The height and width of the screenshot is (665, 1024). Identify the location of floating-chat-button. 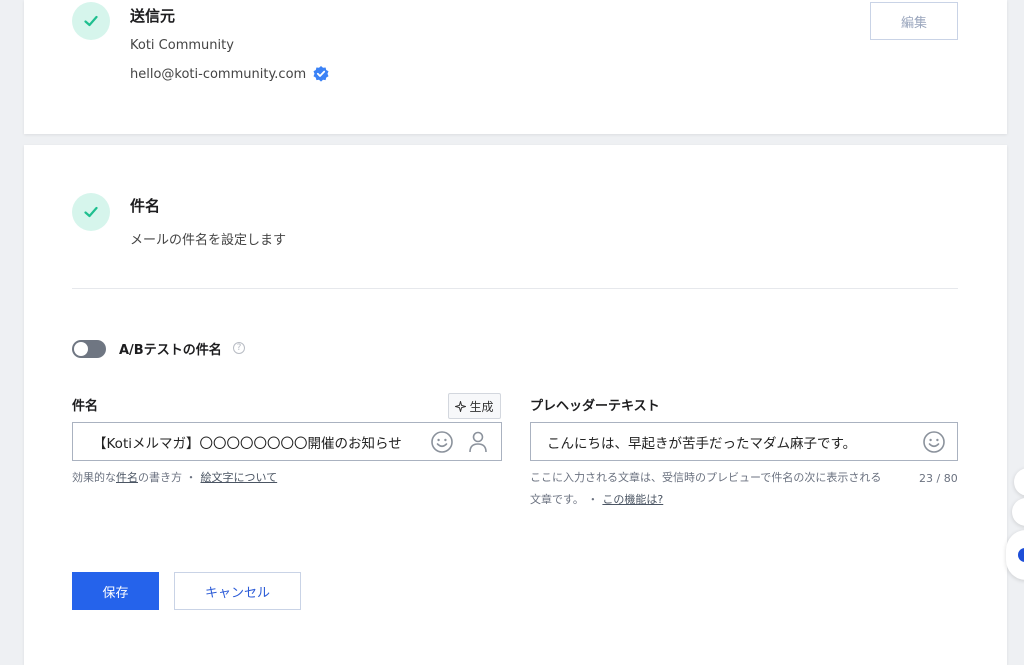
(1015, 555).